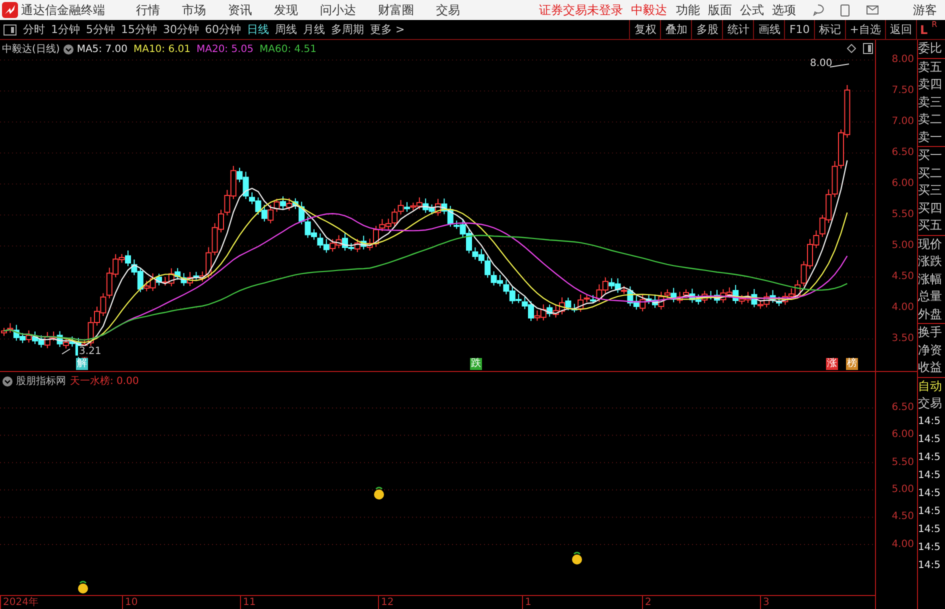 The height and width of the screenshot is (609, 945). Describe the element at coordinates (387, 29) in the screenshot. I see `period-tab: 更多 >` at that location.